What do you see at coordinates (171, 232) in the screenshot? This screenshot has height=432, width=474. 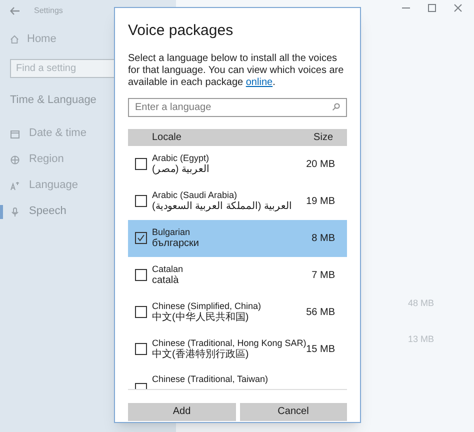 I see `locale-name: Bulgarian` at bounding box center [171, 232].